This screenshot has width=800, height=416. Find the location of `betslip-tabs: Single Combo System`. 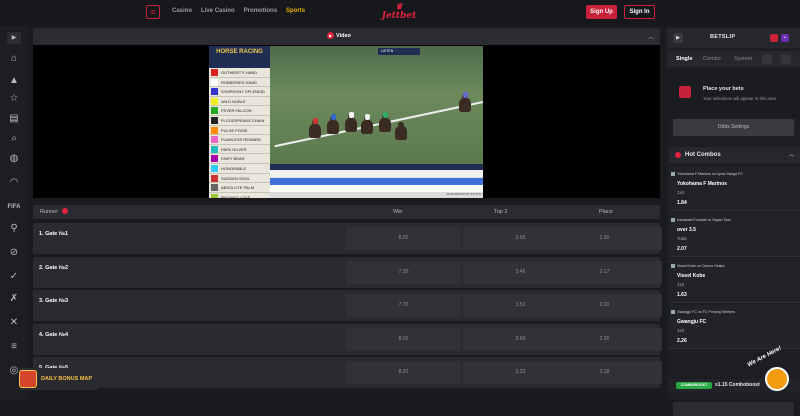

betslip-tabs: Single Combo System is located at coordinates (733, 59).